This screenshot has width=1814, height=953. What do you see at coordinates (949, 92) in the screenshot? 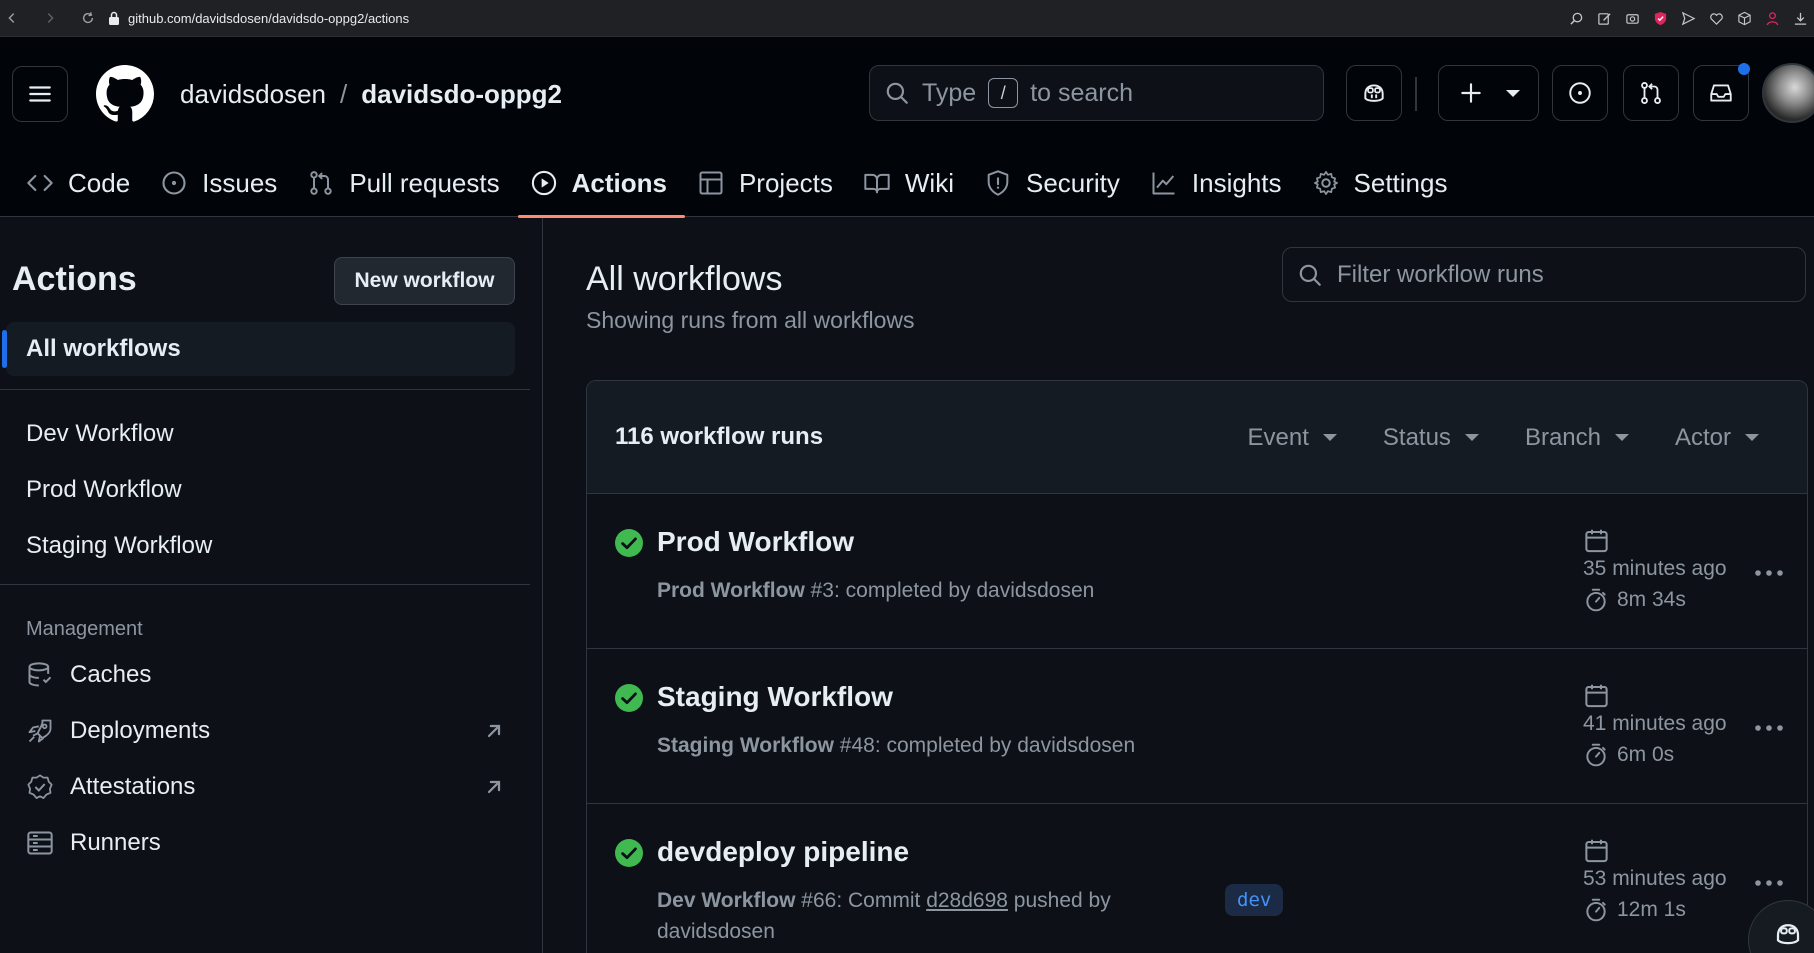
I see `search-prefix: Type` at bounding box center [949, 92].